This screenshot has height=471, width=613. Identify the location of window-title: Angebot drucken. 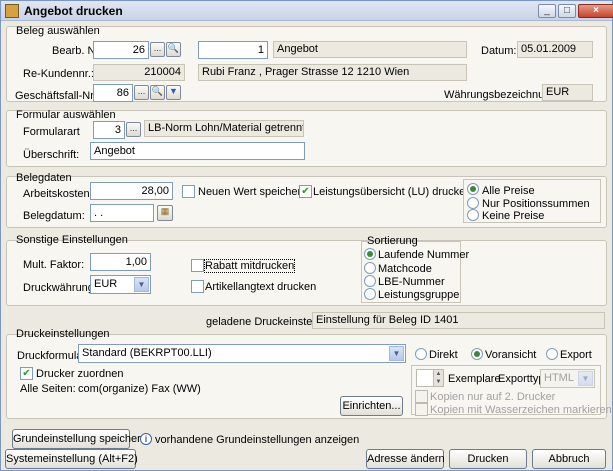
(73, 11).